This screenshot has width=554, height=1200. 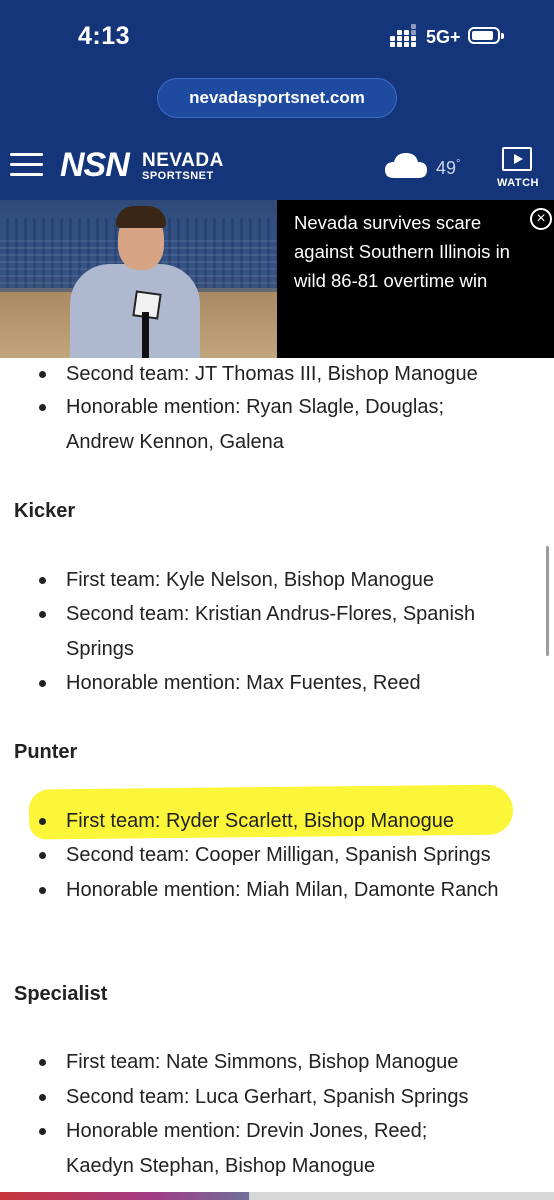 I want to click on list-item-text: First team: Kyle Nelson, Bishop Manogue, so click(x=250, y=580).